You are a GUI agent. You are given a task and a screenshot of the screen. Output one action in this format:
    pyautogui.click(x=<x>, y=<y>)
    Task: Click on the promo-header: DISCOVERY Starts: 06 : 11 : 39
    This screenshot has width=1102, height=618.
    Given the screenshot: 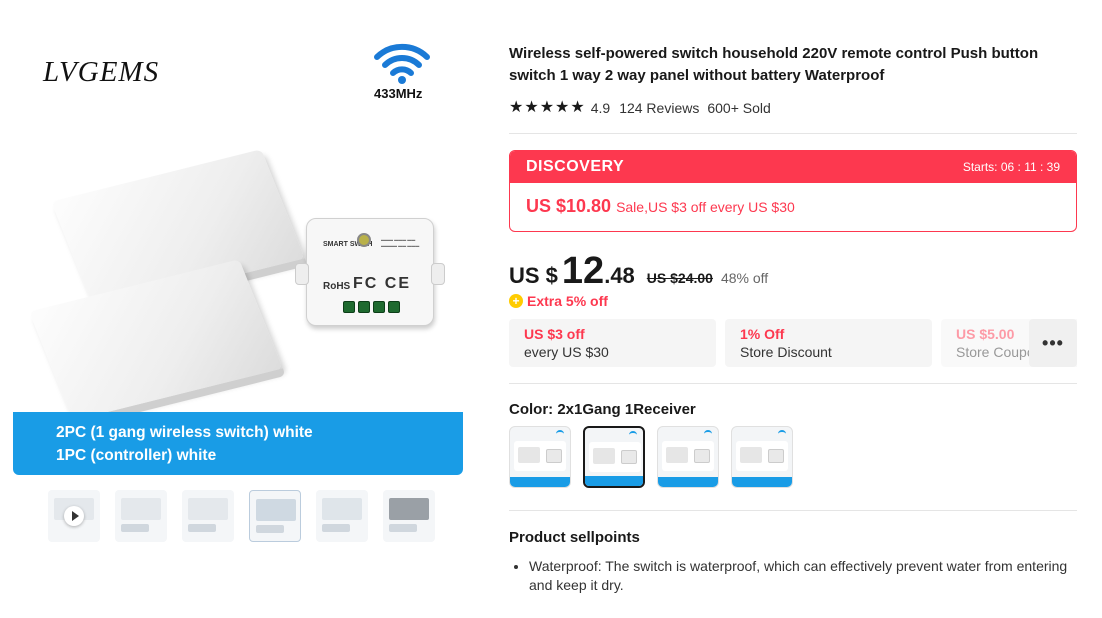 What is the action you would take?
    pyautogui.click(x=793, y=167)
    